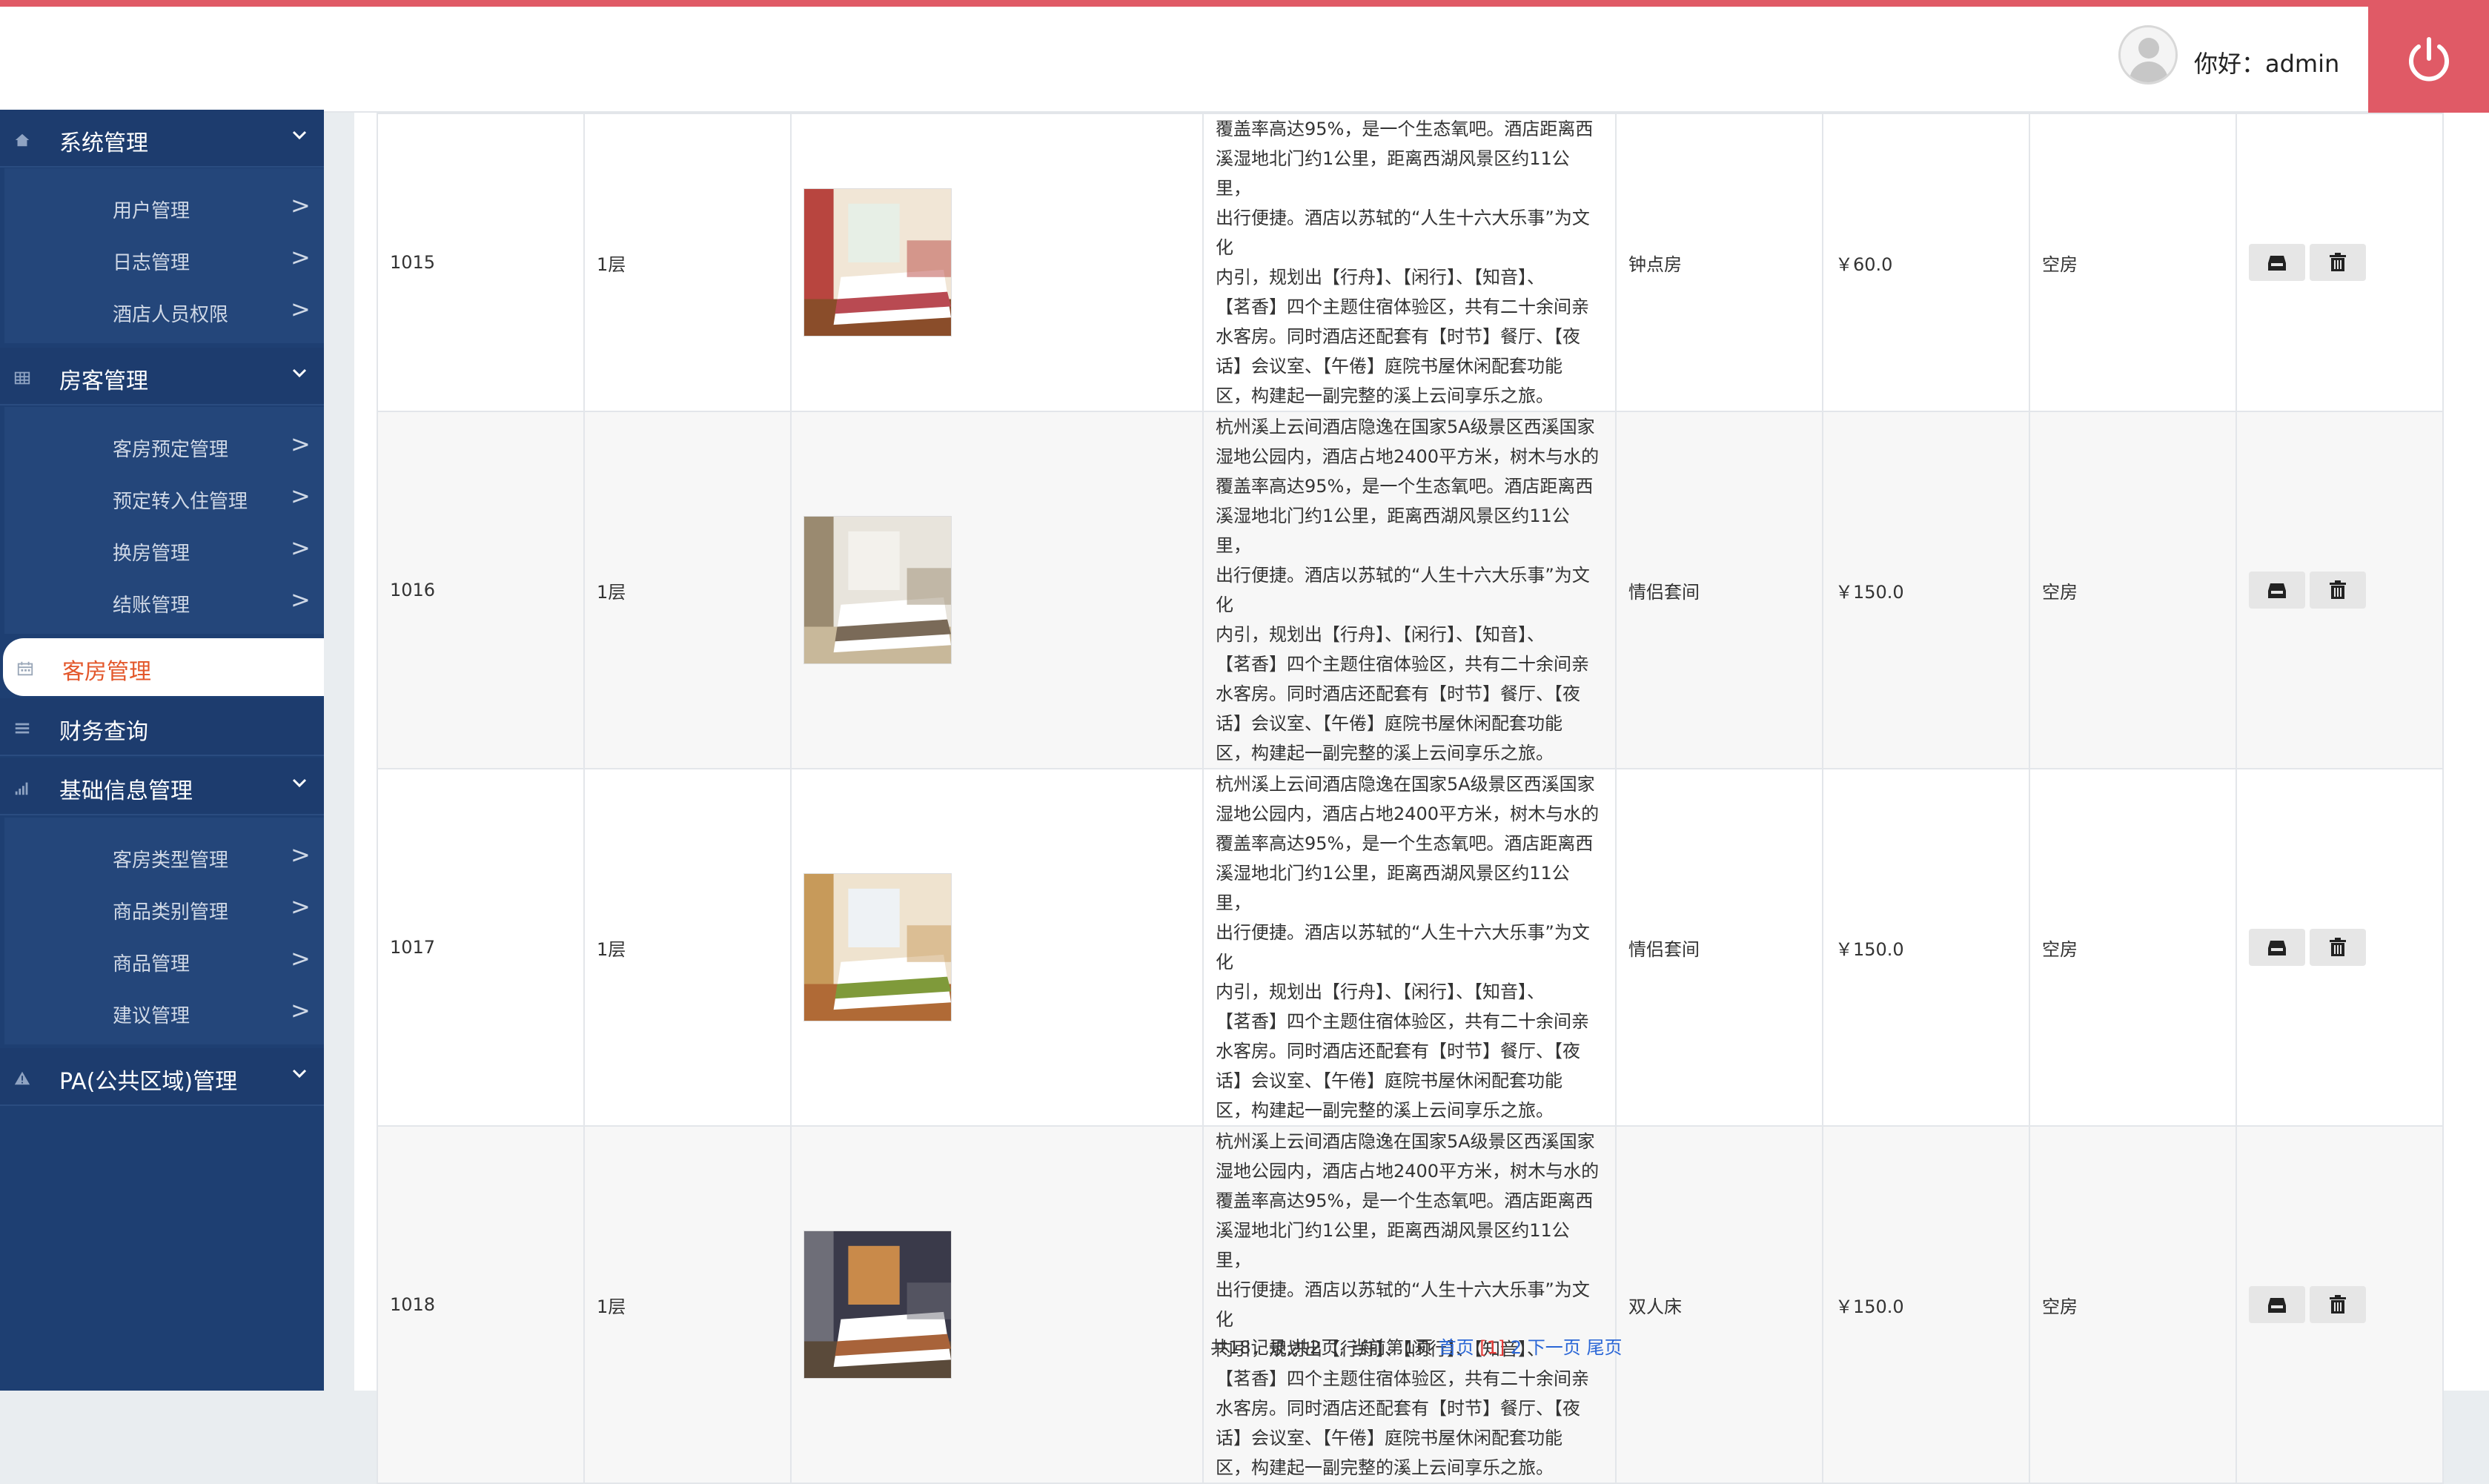 The image size is (2489, 1484). I want to click on sidebar-item: 结账管理 >, so click(159, 601).